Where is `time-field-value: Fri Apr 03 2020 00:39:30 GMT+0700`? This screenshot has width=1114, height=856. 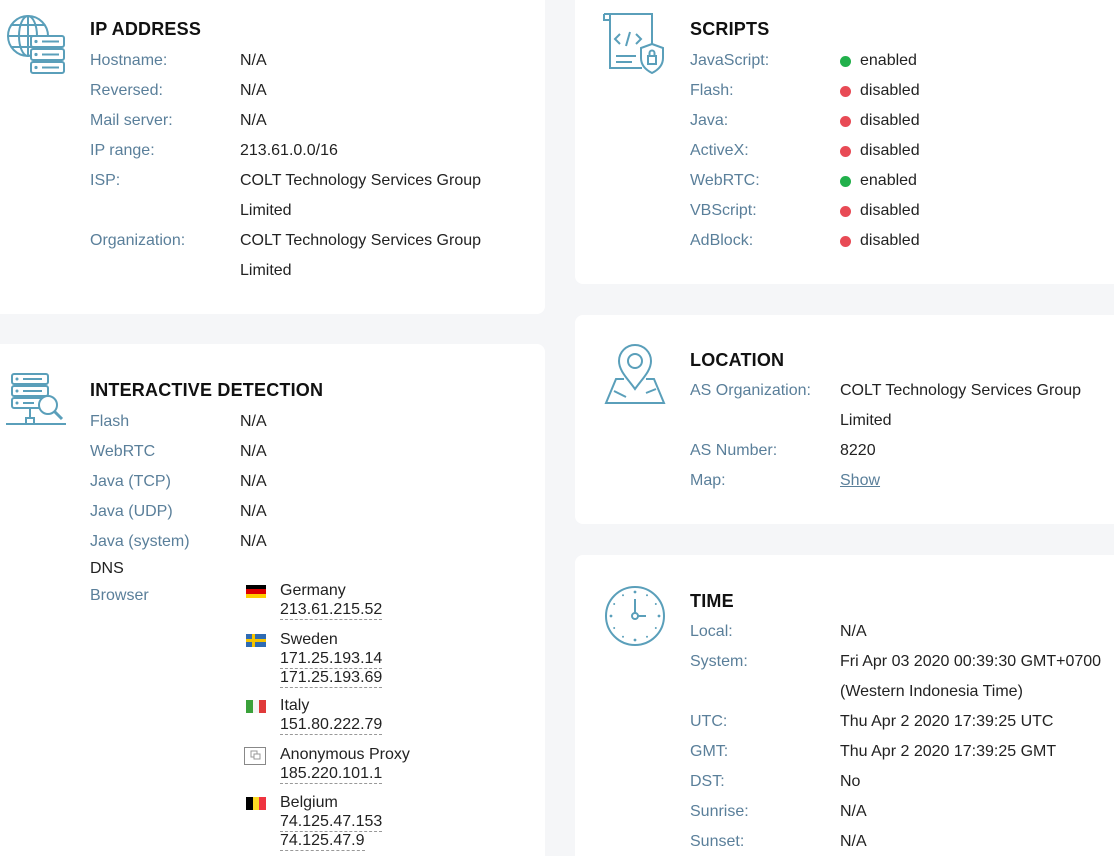 time-field-value: Fri Apr 03 2020 00:39:30 GMT+0700 is located at coordinates (971, 661).